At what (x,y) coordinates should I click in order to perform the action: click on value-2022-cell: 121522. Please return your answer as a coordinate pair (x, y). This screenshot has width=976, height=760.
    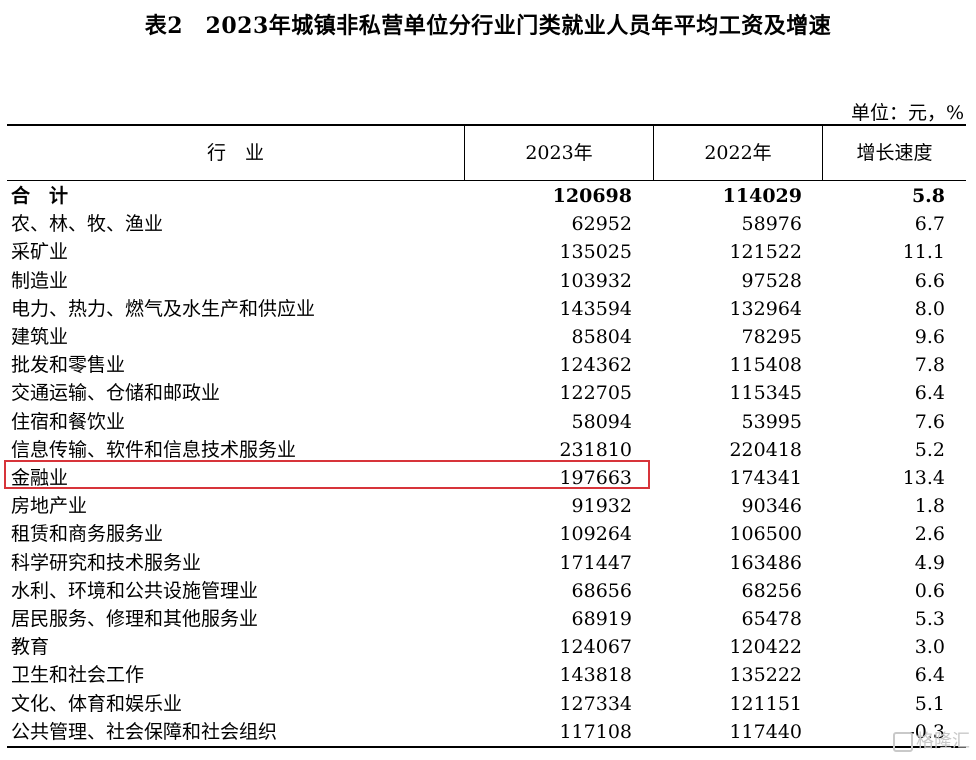
    Looking at the image, I should click on (765, 252).